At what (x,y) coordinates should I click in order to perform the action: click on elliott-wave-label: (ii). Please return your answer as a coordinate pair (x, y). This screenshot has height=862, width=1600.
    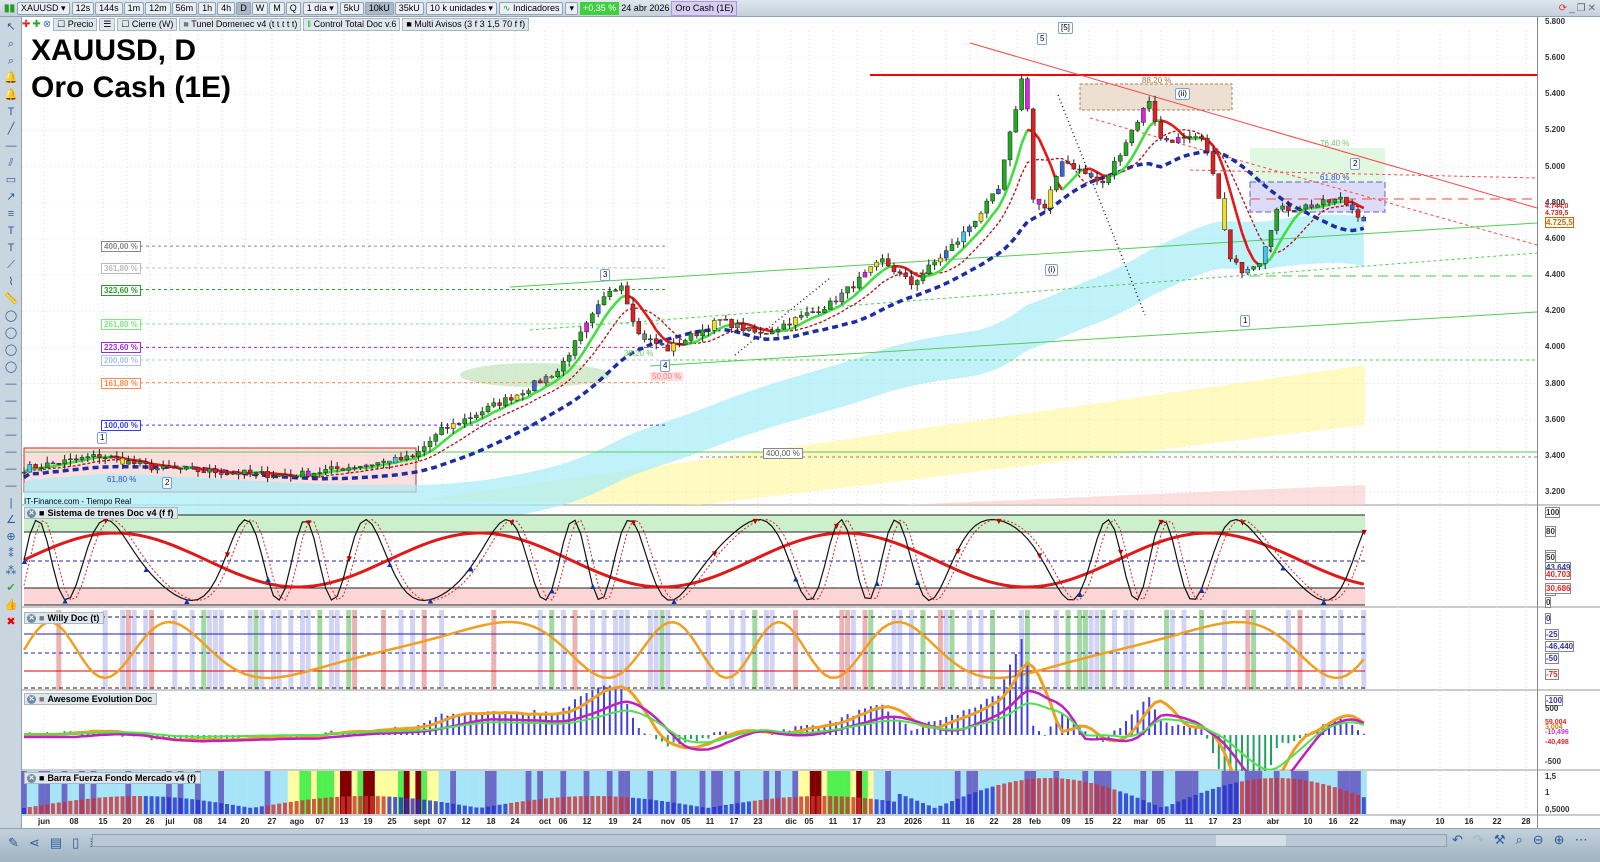
    Looking at the image, I should click on (1182, 94).